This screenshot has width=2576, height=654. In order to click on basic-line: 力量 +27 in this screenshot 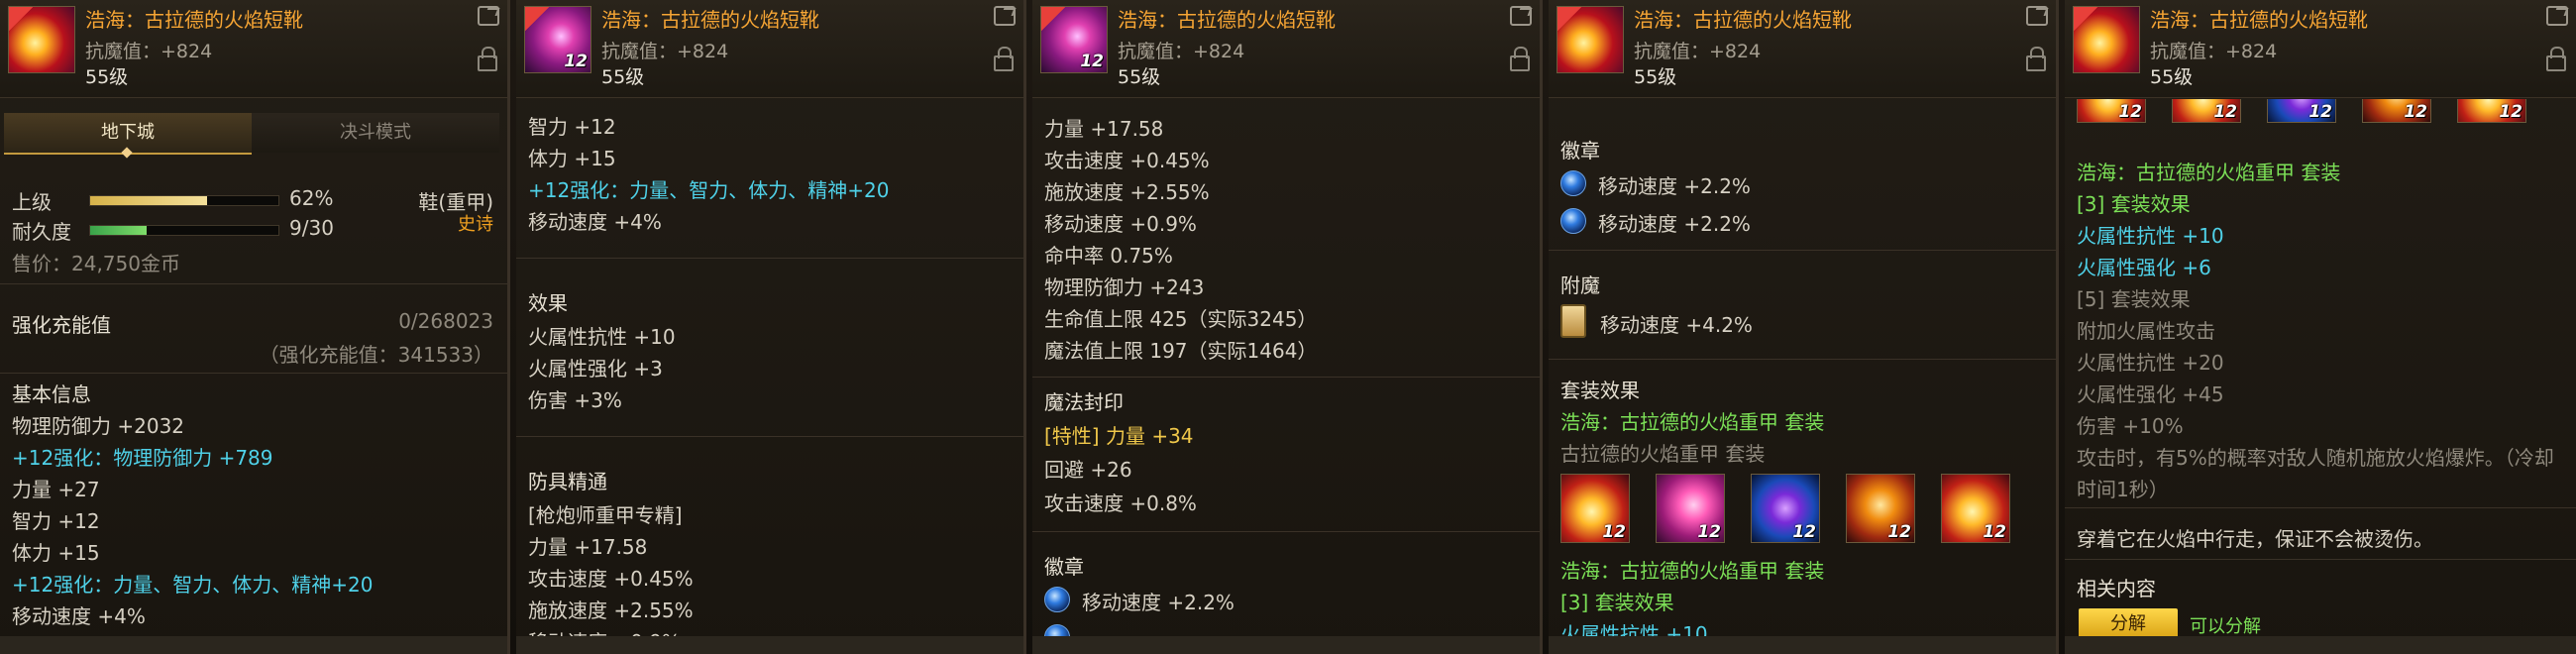, I will do `click(56, 489)`.